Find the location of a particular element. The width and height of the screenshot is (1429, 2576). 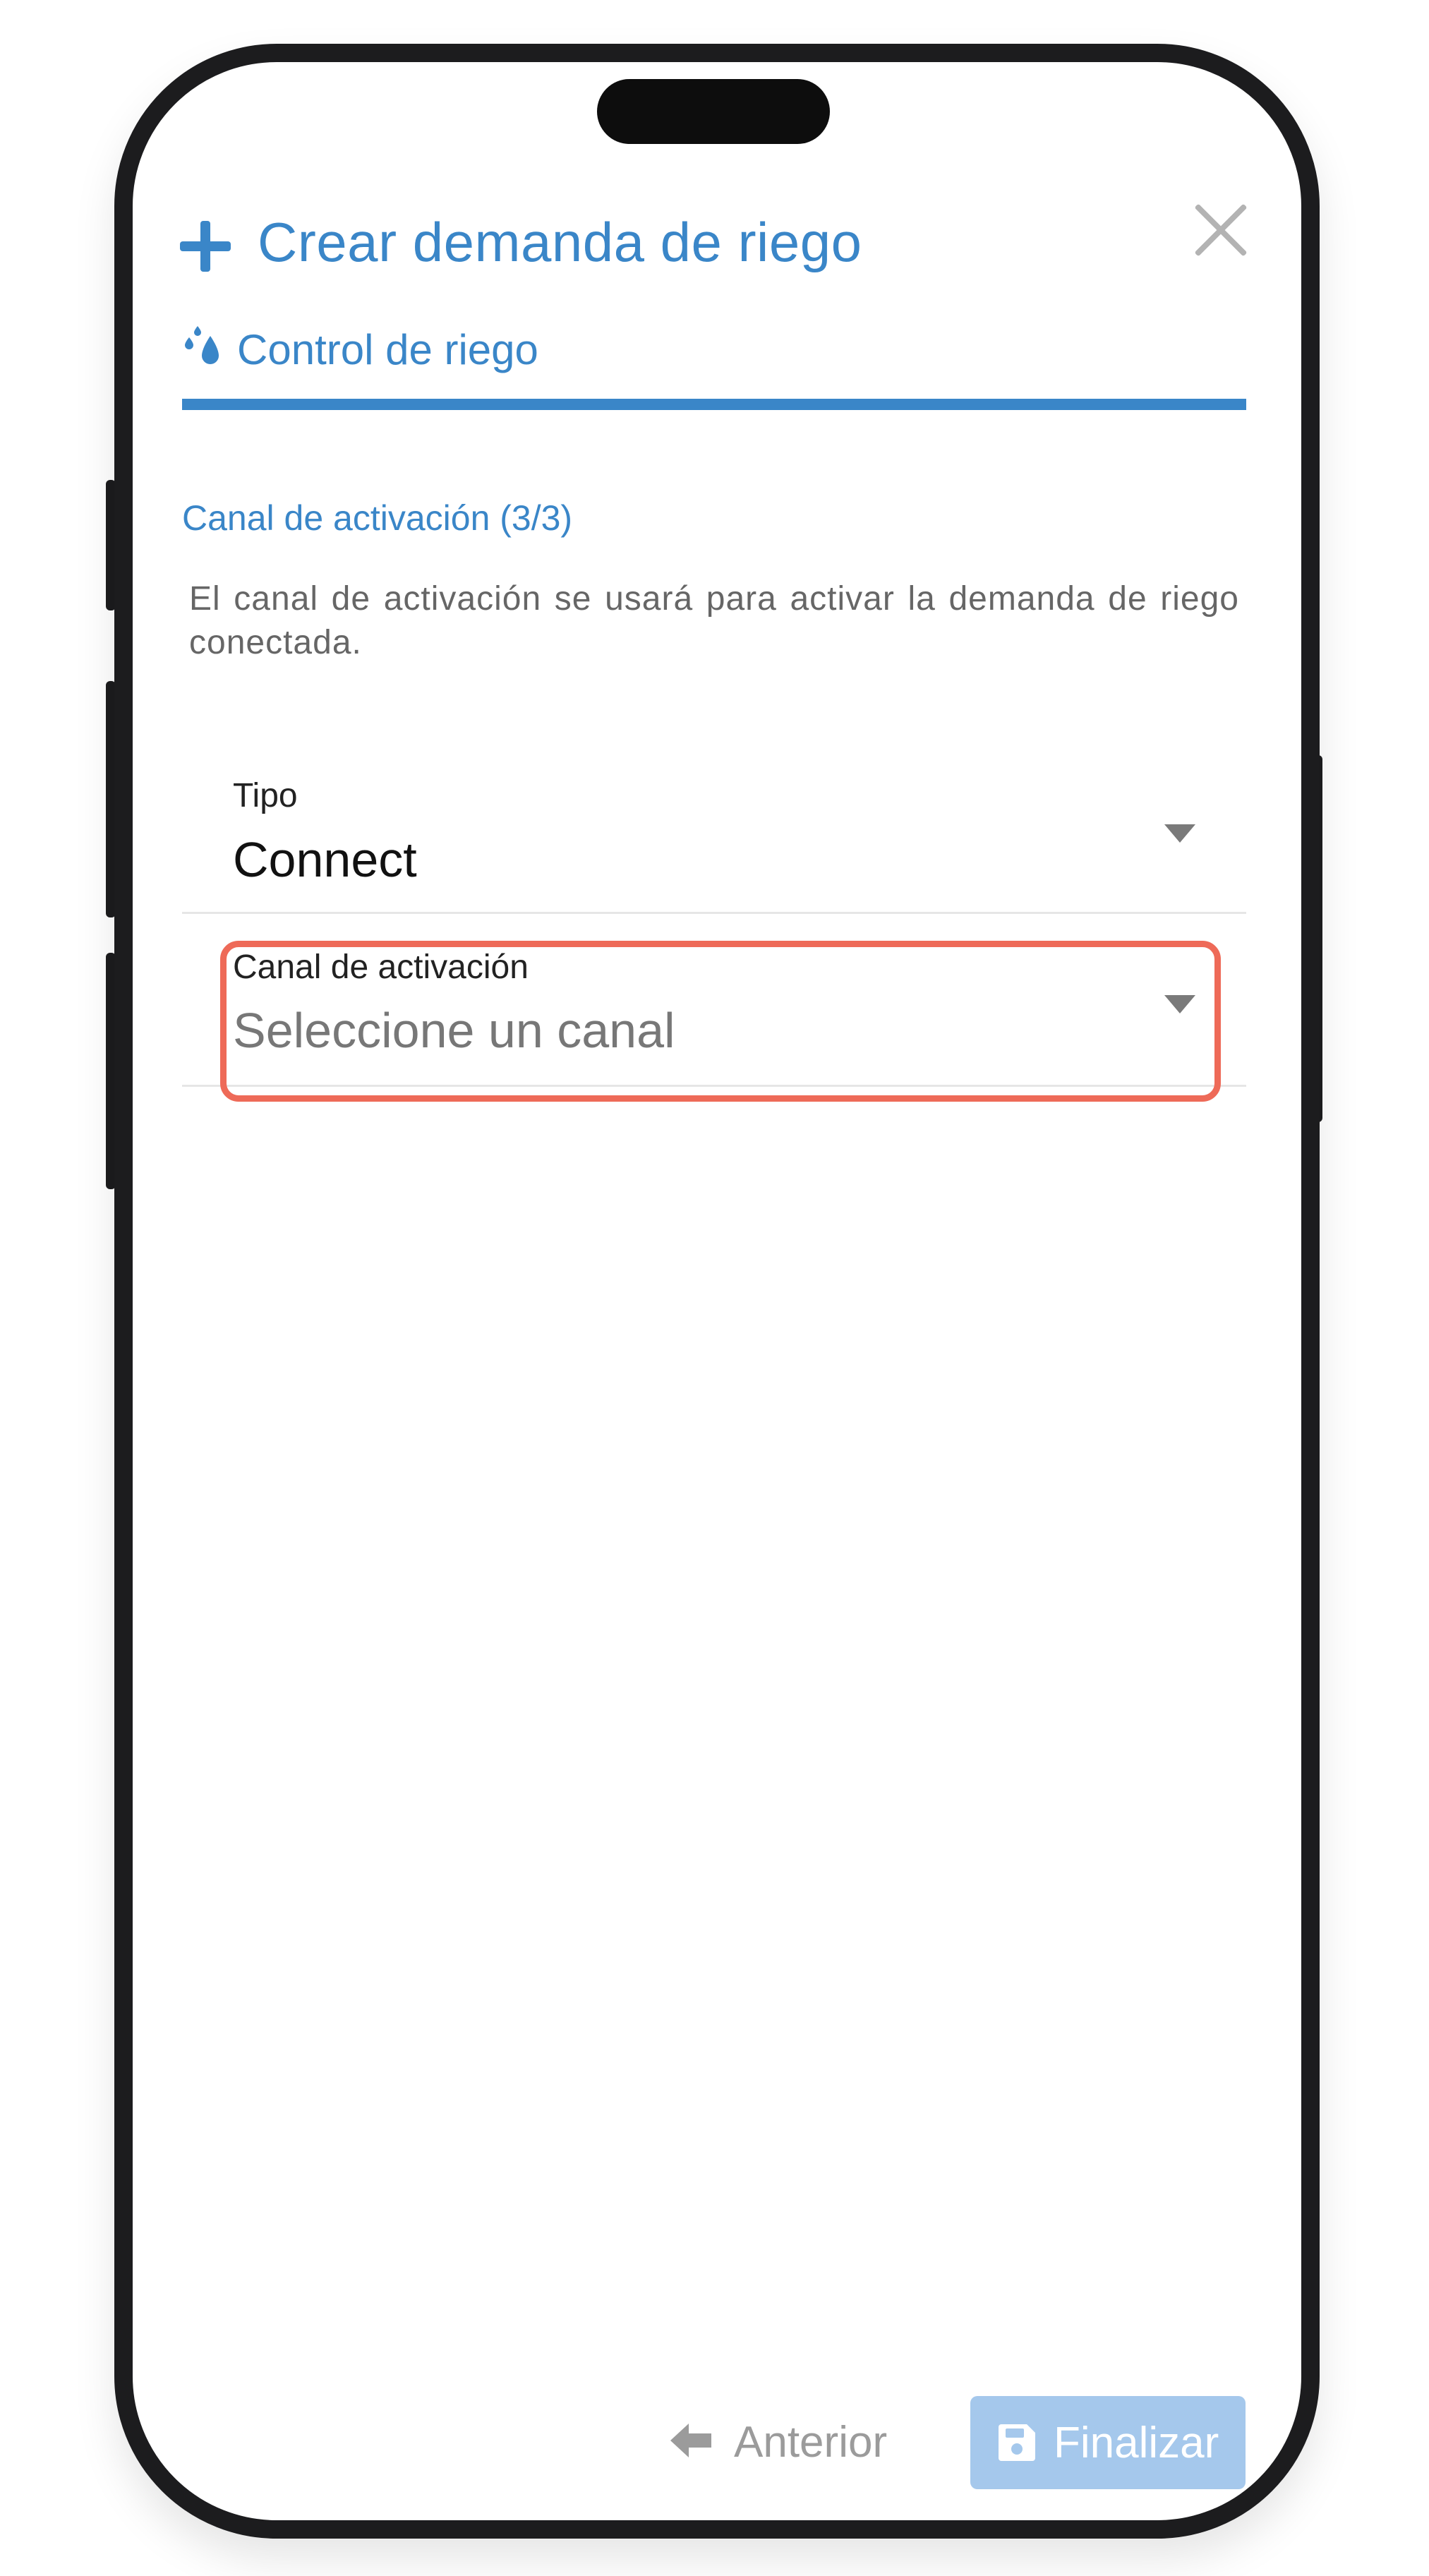

canal-activacion-placeholder: Seleccione un canal is located at coordinates (454, 1030).